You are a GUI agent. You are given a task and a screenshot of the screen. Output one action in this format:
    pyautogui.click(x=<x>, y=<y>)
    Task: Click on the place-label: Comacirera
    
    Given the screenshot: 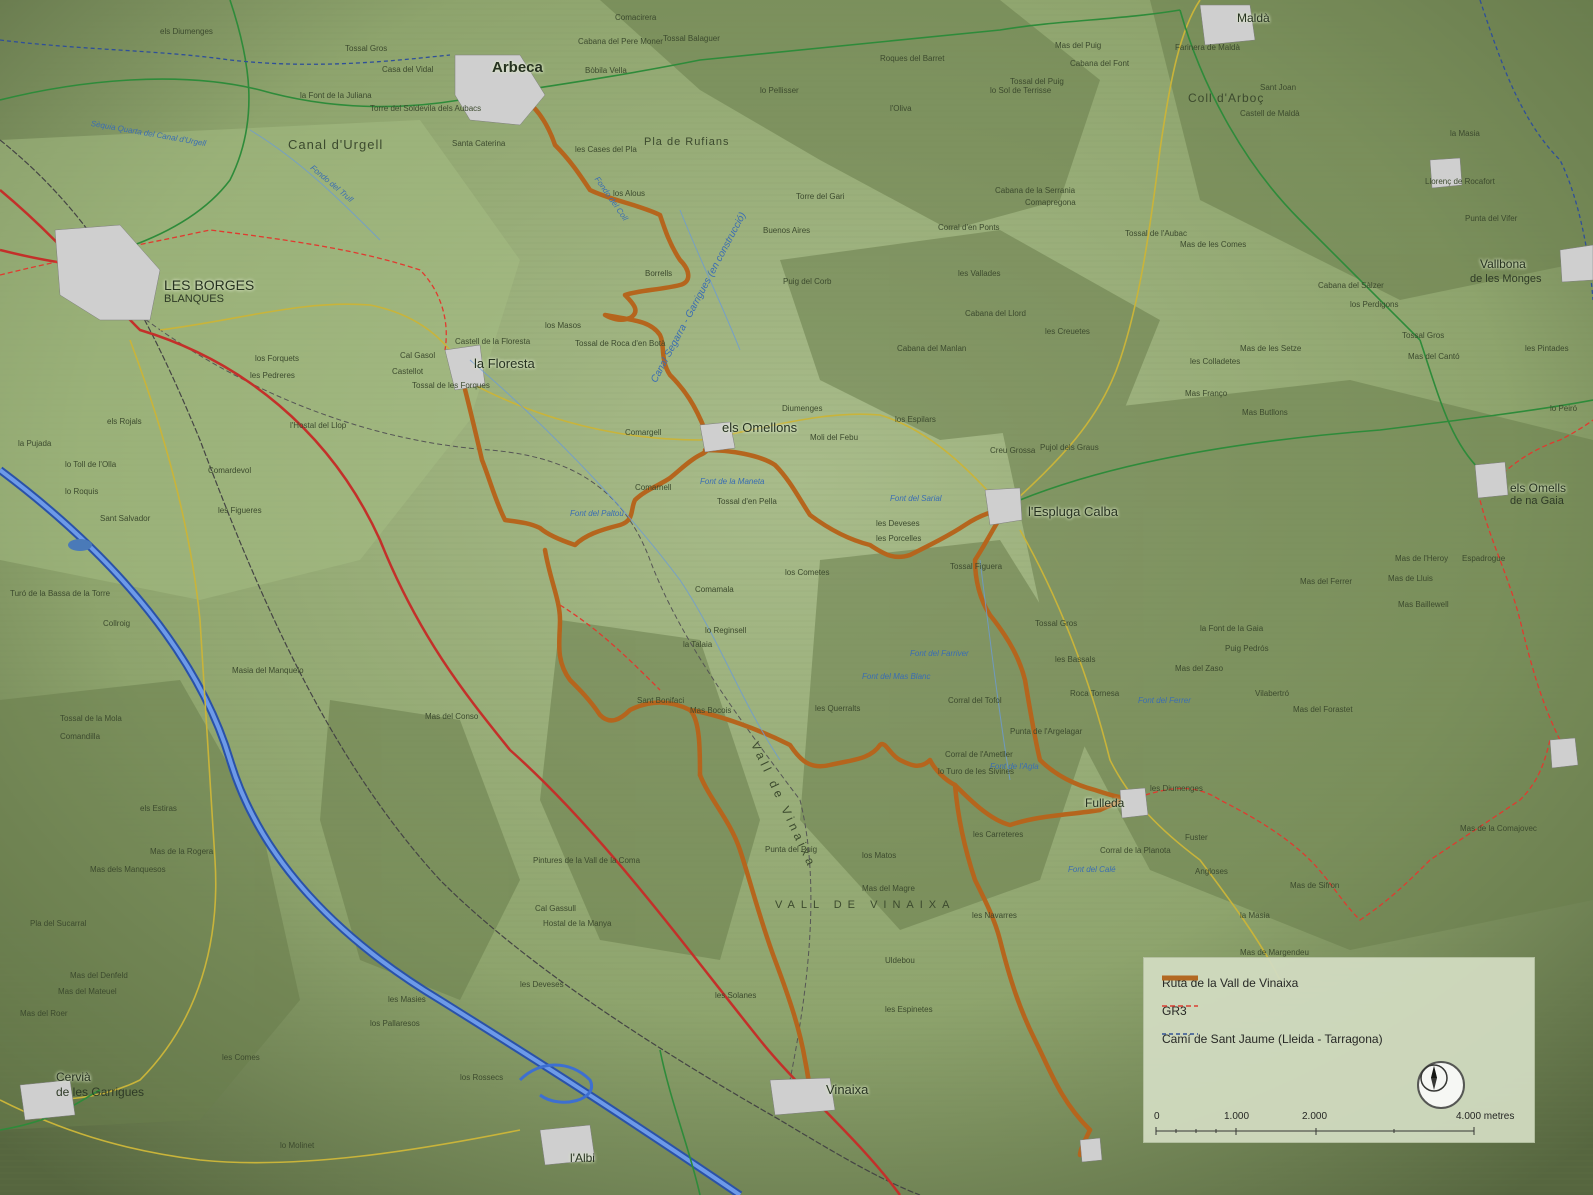 What is the action you would take?
    pyautogui.click(x=636, y=17)
    